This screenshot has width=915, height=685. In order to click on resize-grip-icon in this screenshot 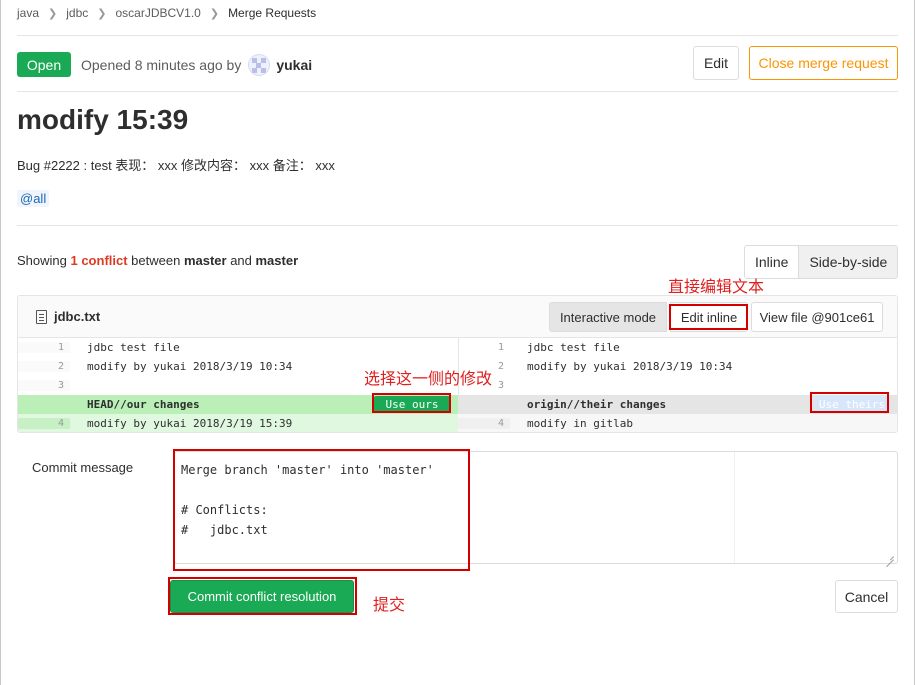, I will do `click(890, 556)`.